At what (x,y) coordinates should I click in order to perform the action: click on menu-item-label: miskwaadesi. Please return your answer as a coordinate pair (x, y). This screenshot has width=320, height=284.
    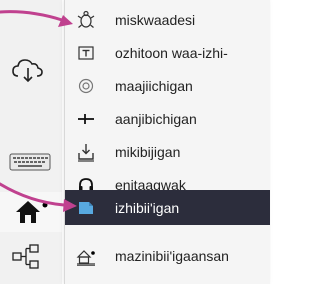
    Looking at the image, I should click on (155, 19).